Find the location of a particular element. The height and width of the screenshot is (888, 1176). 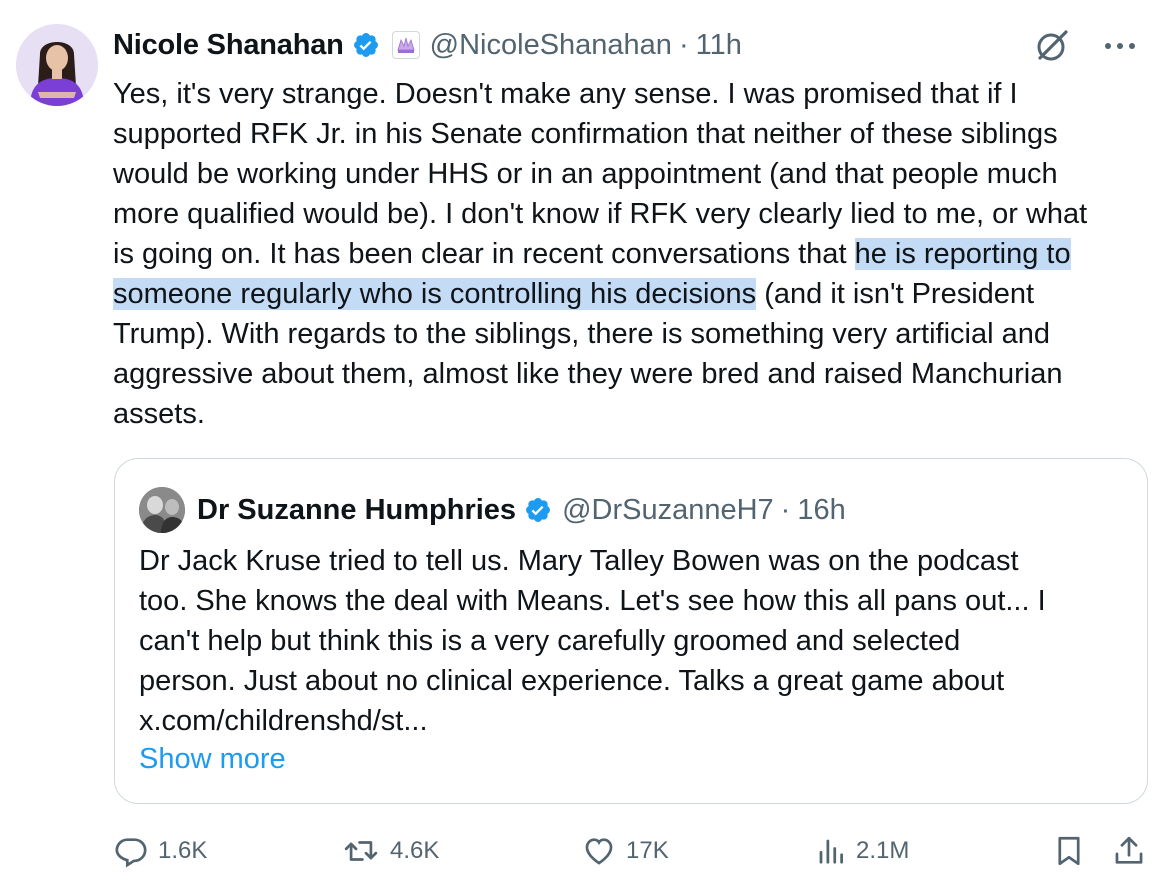

like-icon is located at coordinates (599, 851).